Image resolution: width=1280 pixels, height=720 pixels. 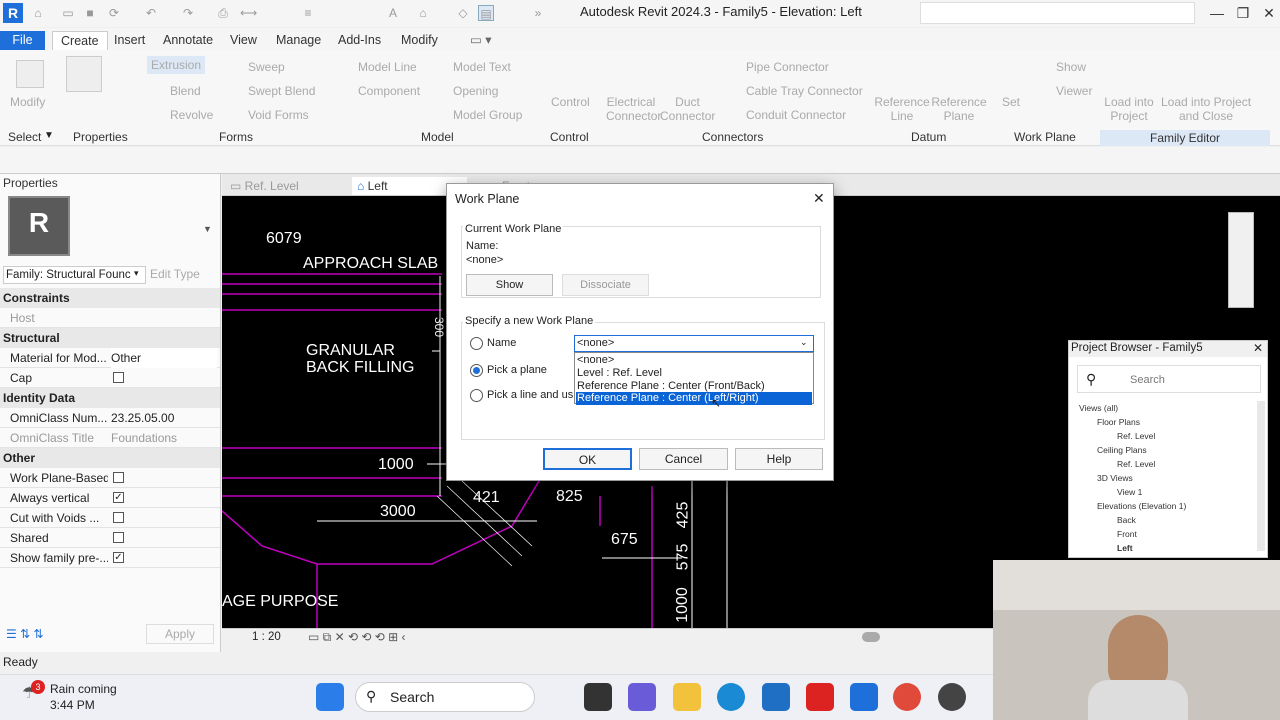 I want to click on family-selector: Family: Structural Founc, so click(x=74, y=275).